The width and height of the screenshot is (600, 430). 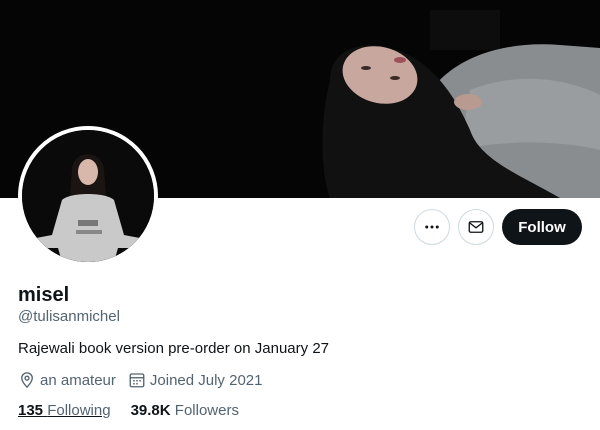 I want to click on follow-stats: 135 Following 39.8K Followers, so click(x=138, y=410).